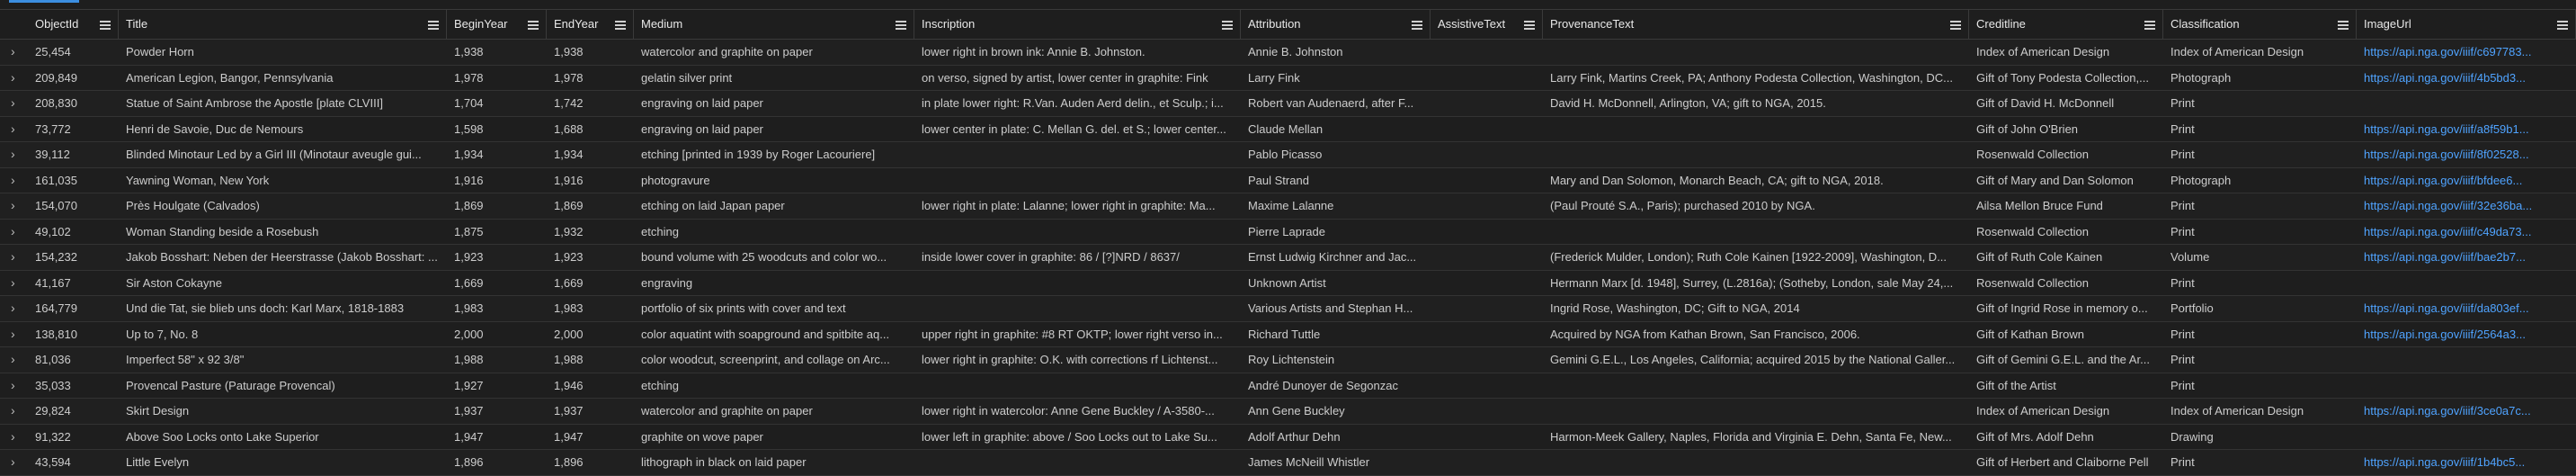 This screenshot has height=476, width=2576. What do you see at coordinates (158, 411) in the screenshot?
I see `cell-title: Skirt Design` at bounding box center [158, 411].